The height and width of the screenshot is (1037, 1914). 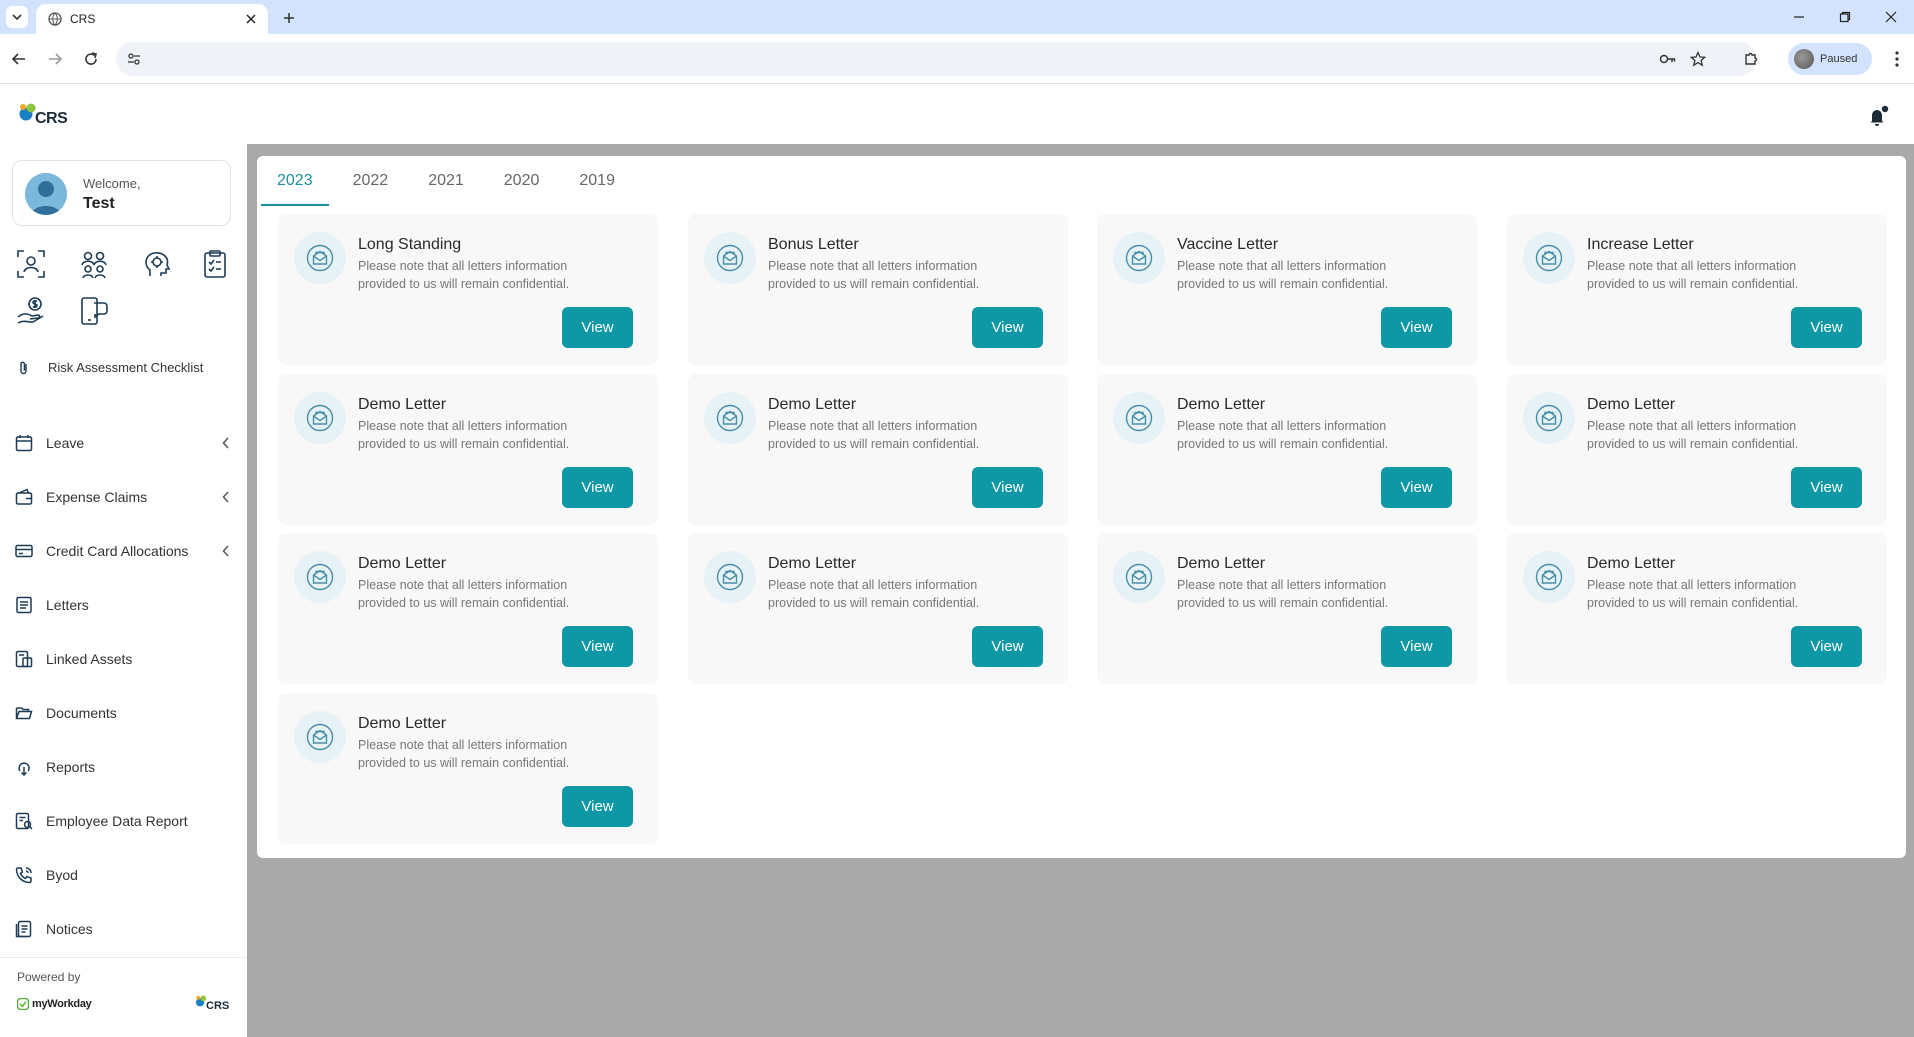 What do you see at coordinates (957, 114) in the screenshot?
I see `app-header: CRS` at bounding box center [957, 114].